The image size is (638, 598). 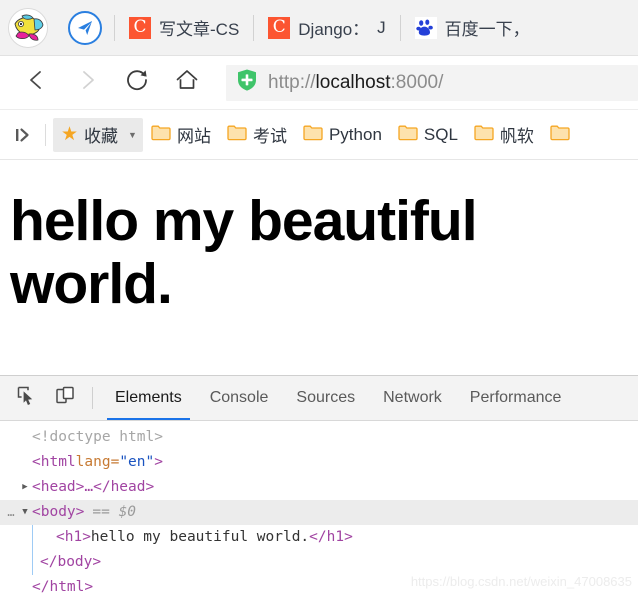 What do you see at coordinates (71, 562) in the screenshot?
I see `body-close-tag: </body>` at bounding box center [71, 562].